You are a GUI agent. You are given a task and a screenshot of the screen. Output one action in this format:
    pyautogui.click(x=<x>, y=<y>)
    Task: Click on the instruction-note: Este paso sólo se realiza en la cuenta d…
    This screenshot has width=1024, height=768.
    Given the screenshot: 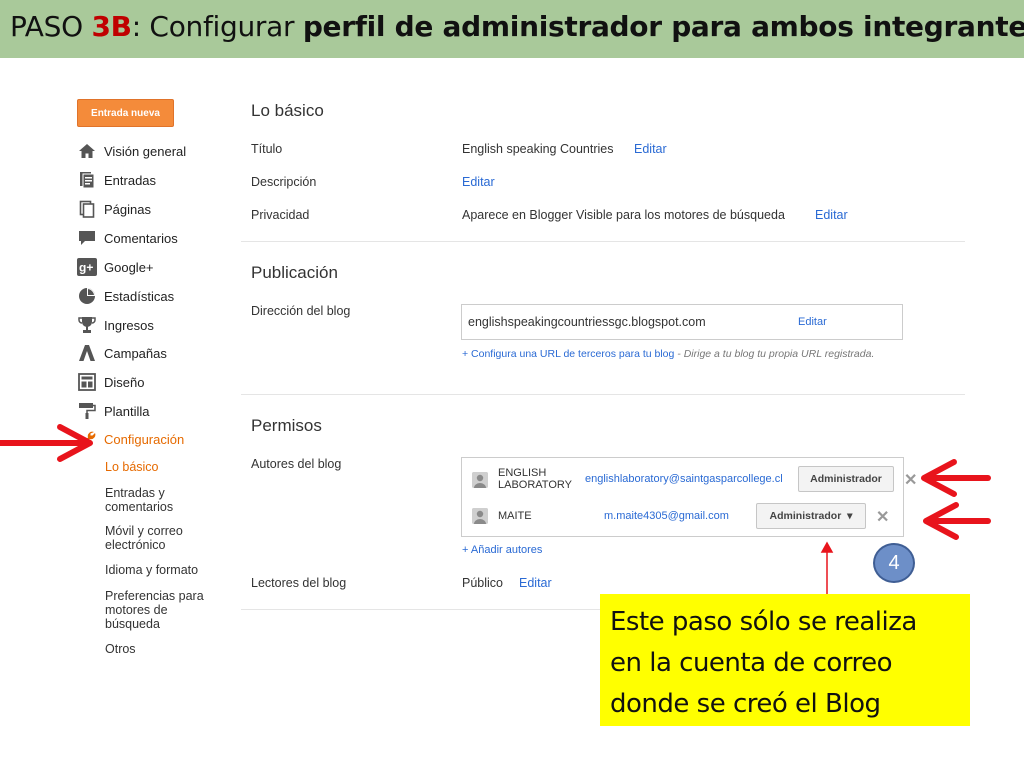 What is the action you would take?
    pyautogui.click(x=785, y=660)
    